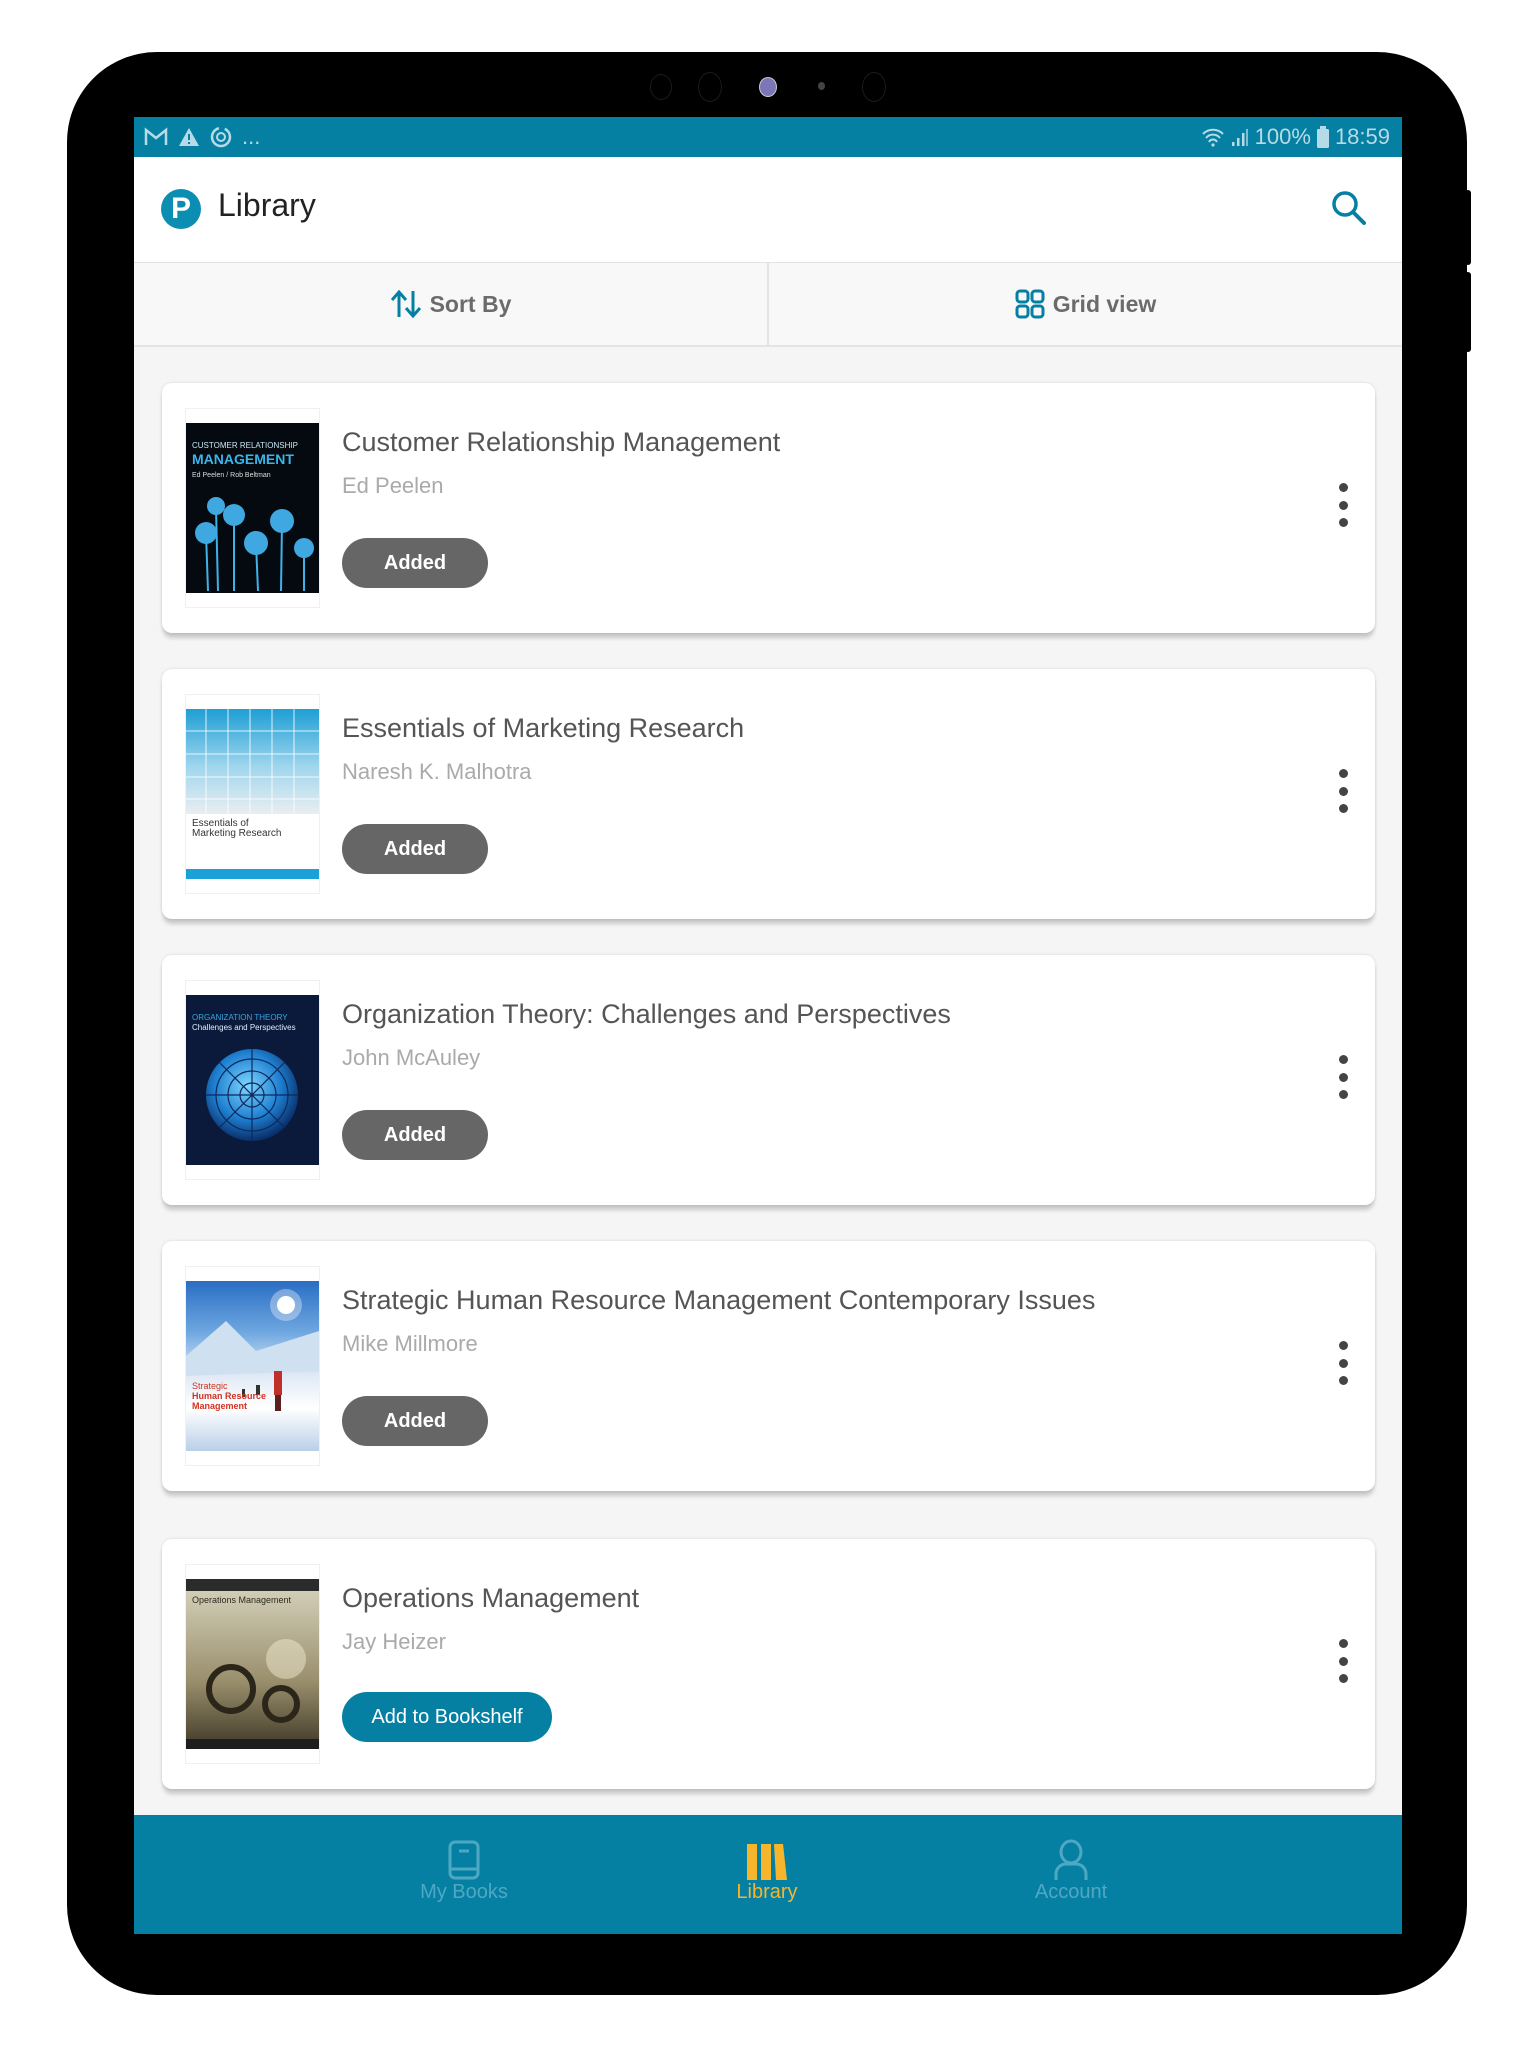 The image size is (1536, 2048). I want to click on book-icon, so click(464, 1860).